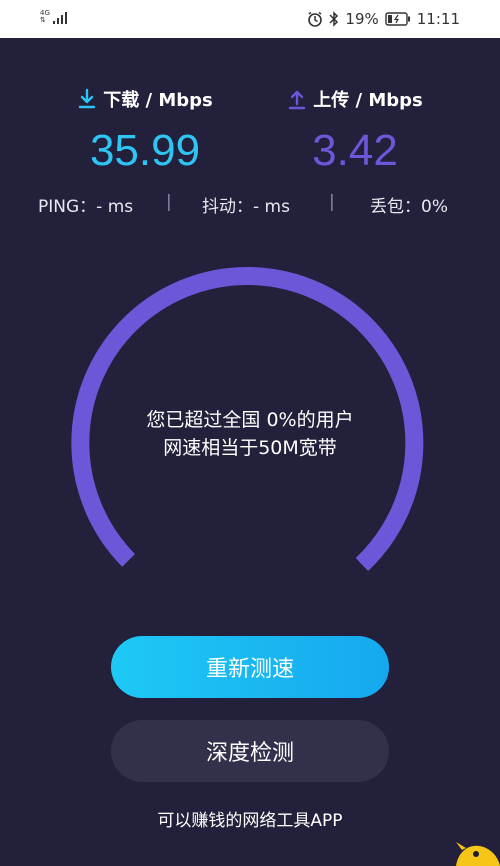  Describe the element at coordinates (43, 20) in the screenshot. I see `volte-label: ⇅` at that location.